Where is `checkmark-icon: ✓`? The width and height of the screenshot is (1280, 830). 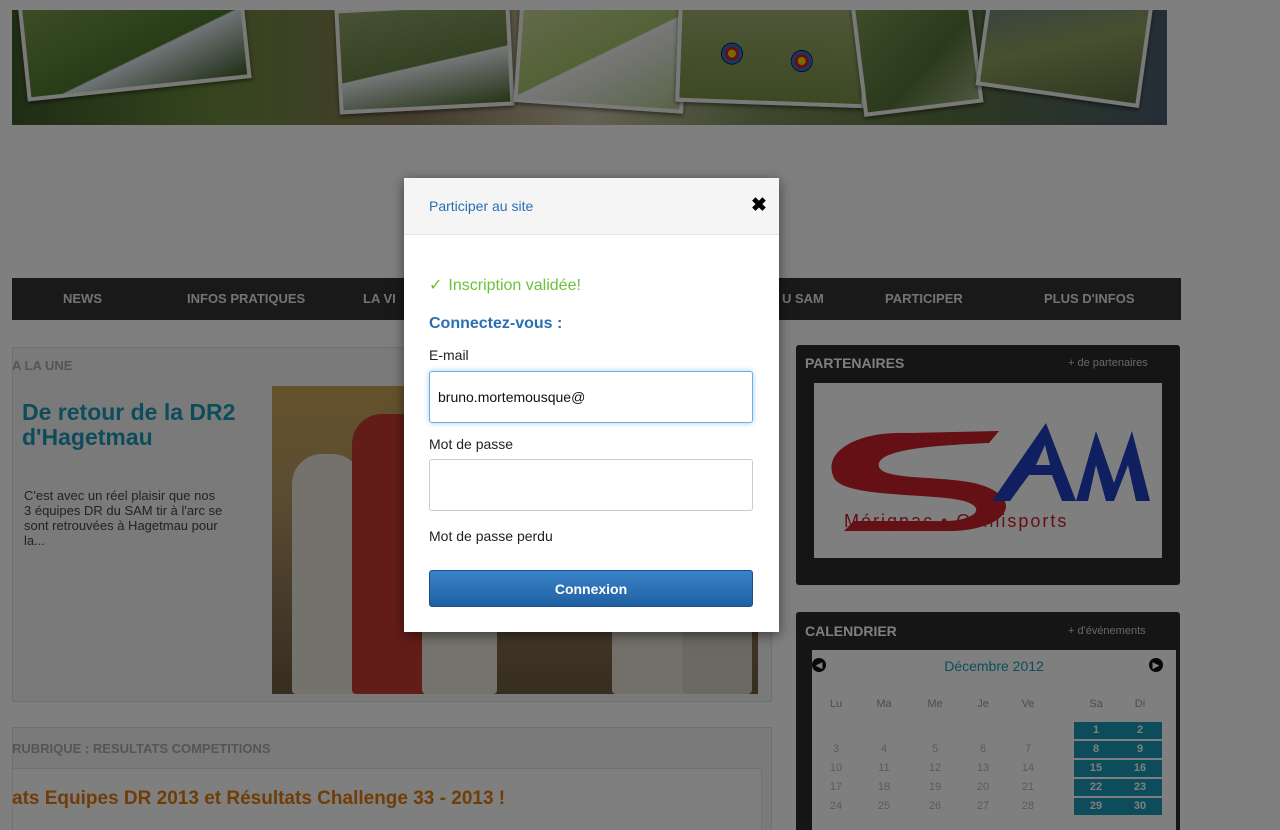 checkmark-icon: ✓ is located at coordinates (436, 285).